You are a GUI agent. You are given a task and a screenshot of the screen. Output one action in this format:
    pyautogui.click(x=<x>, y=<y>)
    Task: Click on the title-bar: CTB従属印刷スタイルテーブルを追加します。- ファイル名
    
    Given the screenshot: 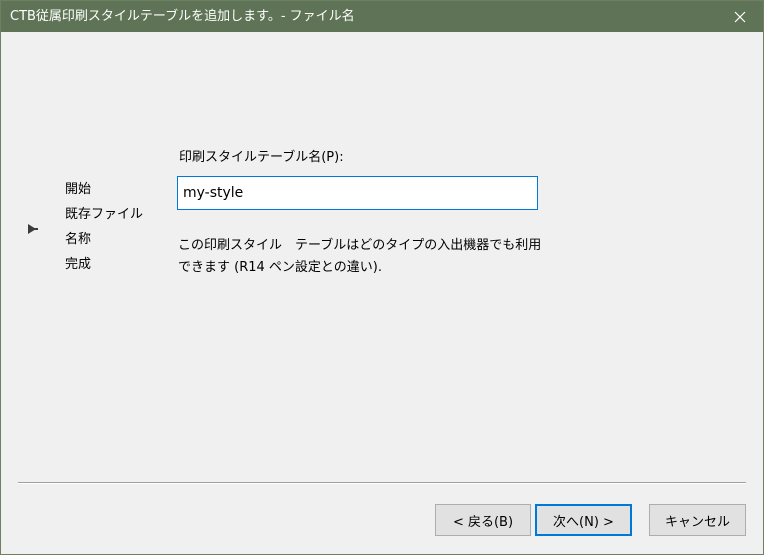 What is the action you would take?
    pyautogui.click(x=382, y=16)
    